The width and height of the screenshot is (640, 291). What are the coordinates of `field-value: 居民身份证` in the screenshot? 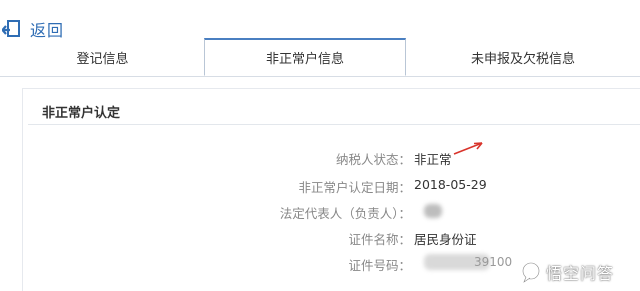 It's located at (445, 239).